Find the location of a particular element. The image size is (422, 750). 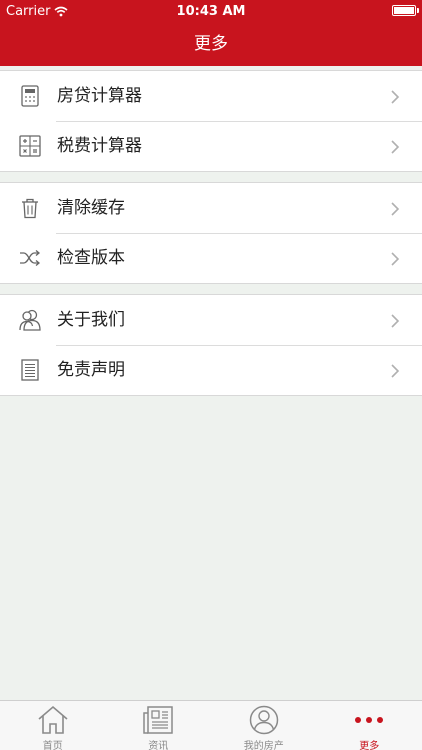

trash-icon is located at coordinates (30, 208).